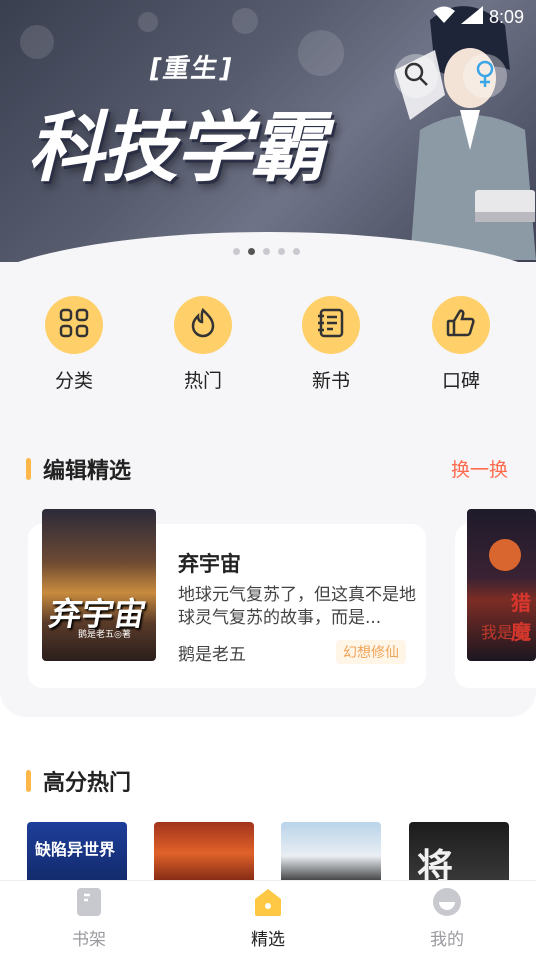 This screenshot has width=536, height=954. I want to click on hot-book-cover-title: 缺陷异世界, so click(75, 849).